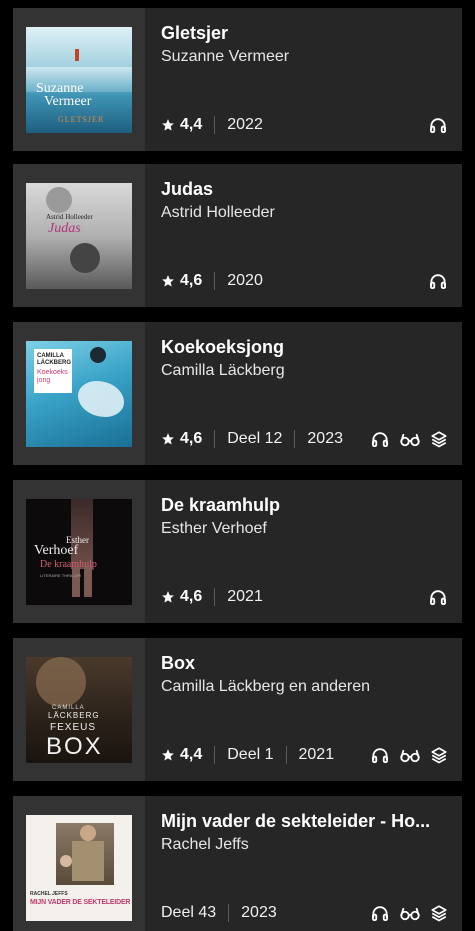 The height and width of the screenshot is (931, 475). What do you see at coordinates (303, 551) in the screenshot?
I see `book-info: De kraamhulp Esther Verhoef 4,6 2021` at bounding box center [303, 551].